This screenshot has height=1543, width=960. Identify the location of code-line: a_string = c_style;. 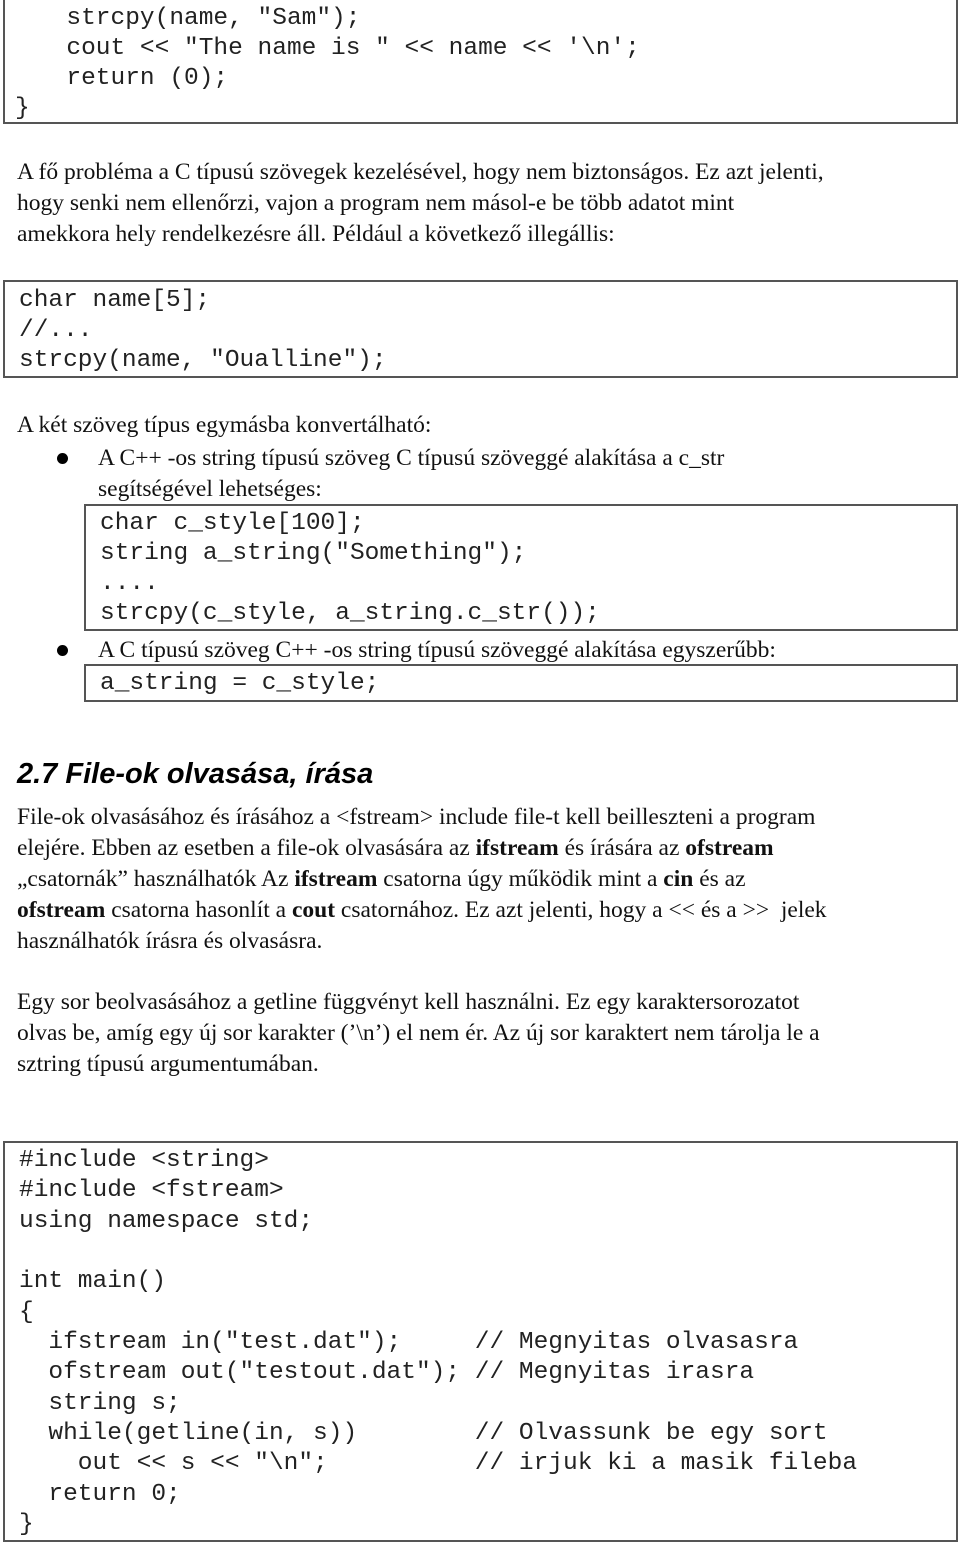
(240, 683).